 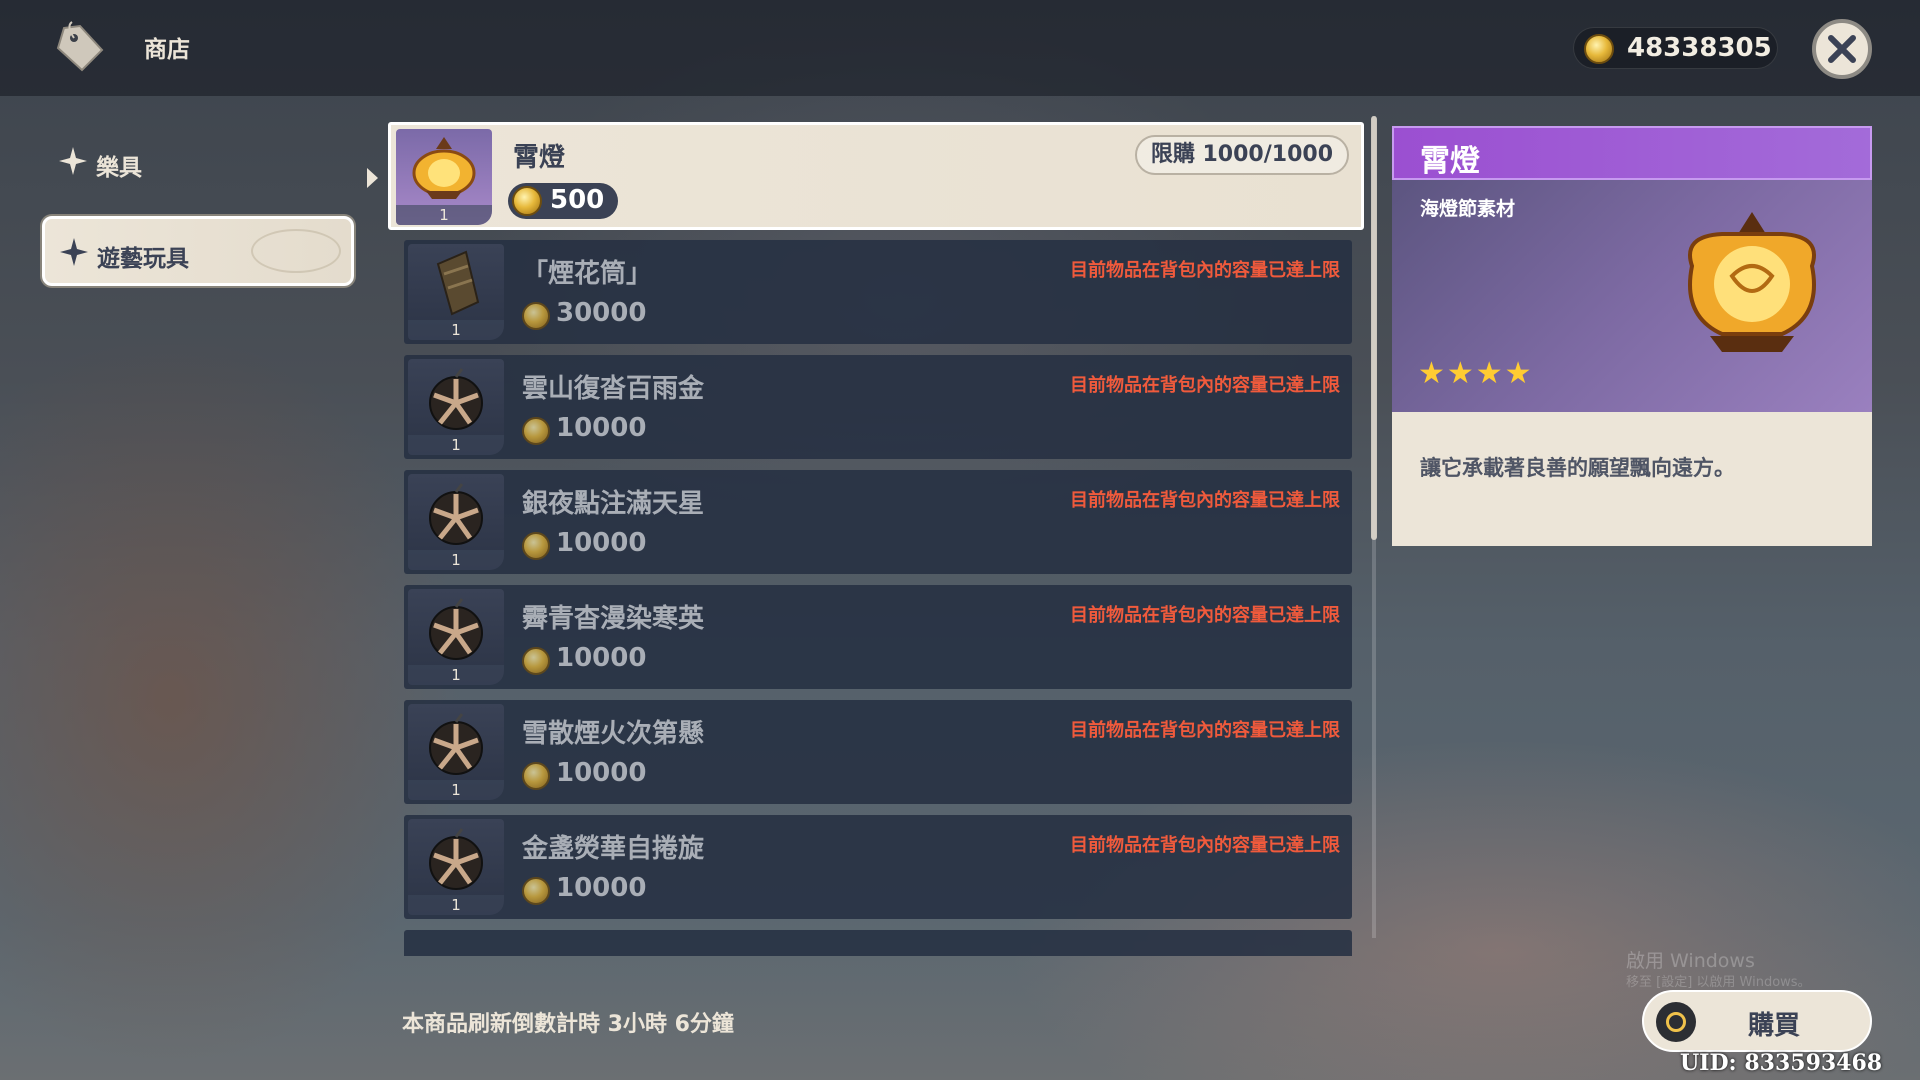 I want to click on list-item: 1 「煙花筒」 30000 目前物品在背包內的容量已達上限, so click(x=878, y=292).